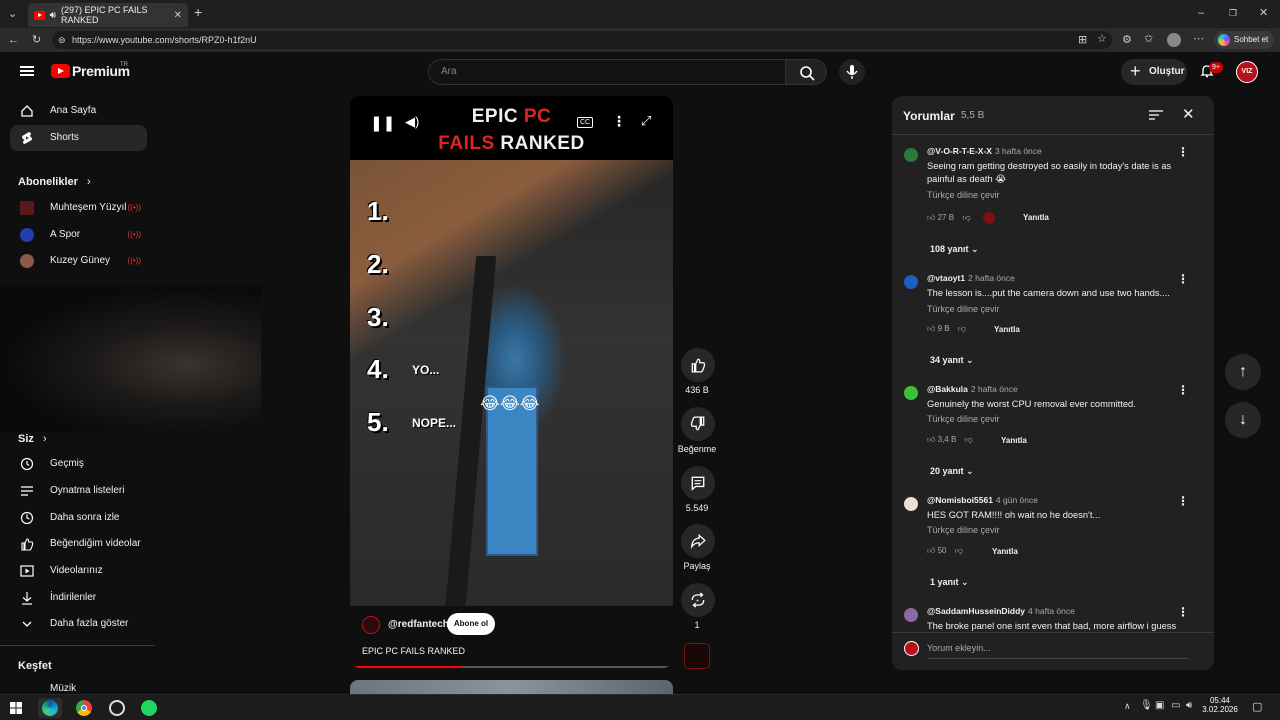  What do you see at coordinates (1188, 114) in the screenshot?
I see `close-comments-icon: ✕` at bounding box center [1188, 114].